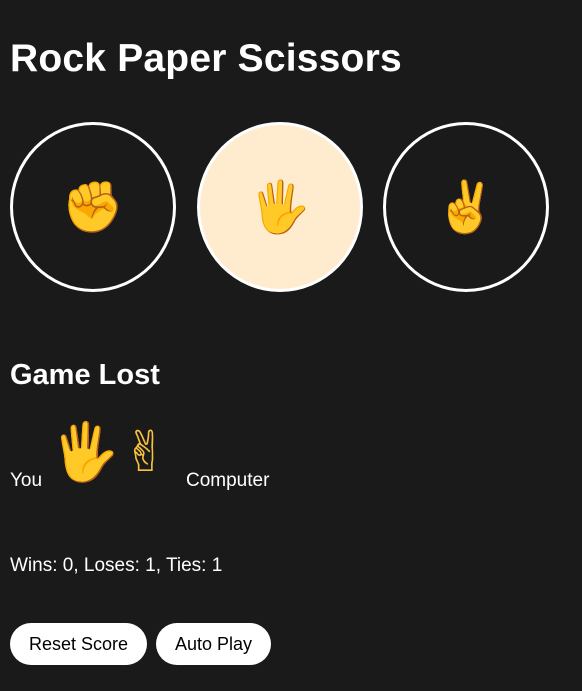 The width and height of the screenshot is (582, 691). I want to click on paper-button: 🖐, so click(280, 207).